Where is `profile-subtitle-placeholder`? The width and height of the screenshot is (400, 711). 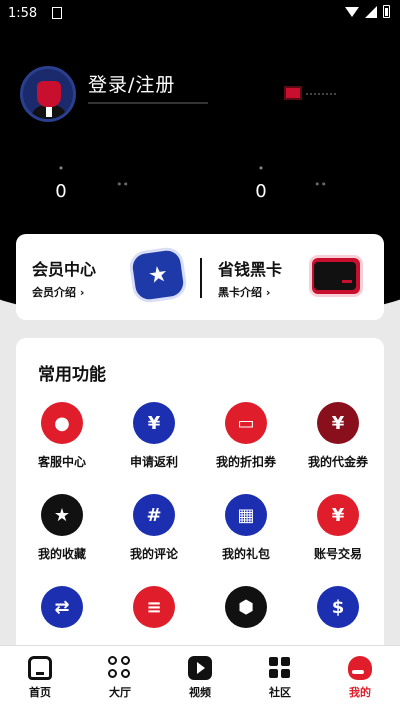 profile-subtitle-placeholder is located at coordinates (148, 103).